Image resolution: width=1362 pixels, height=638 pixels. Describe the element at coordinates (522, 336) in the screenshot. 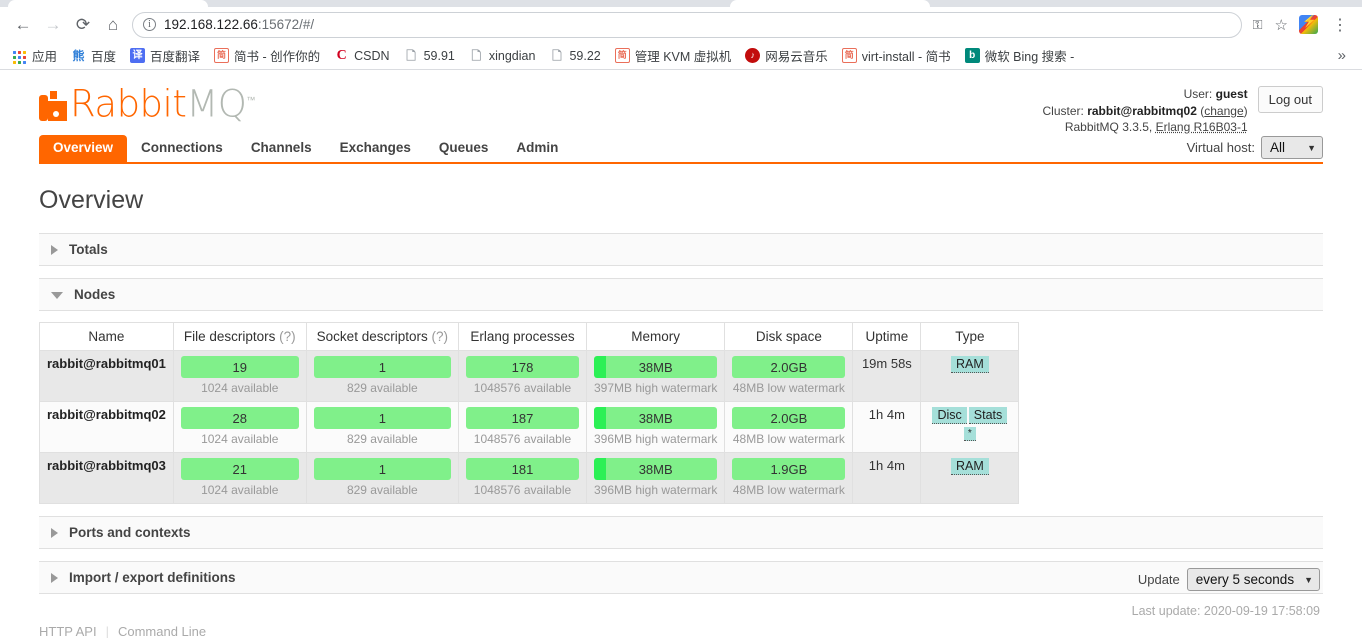

I see `column-header-erlang-processes: Erlang processes` at that location.